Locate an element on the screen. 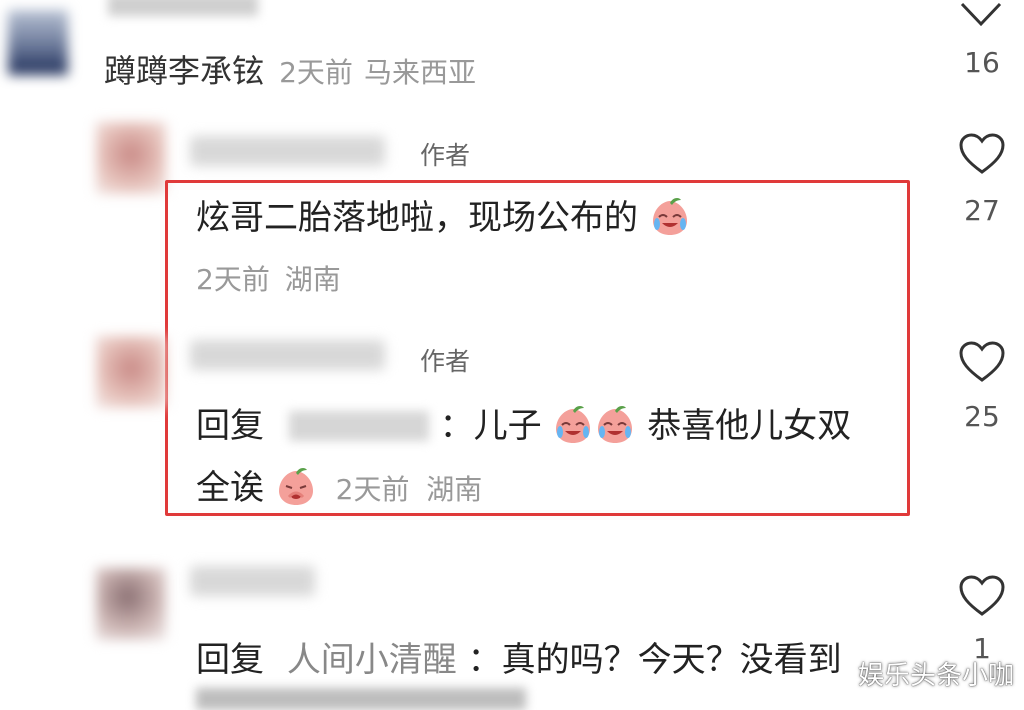  comment-text: 恭喜他儿女双 is located at coordinates (749, 426).